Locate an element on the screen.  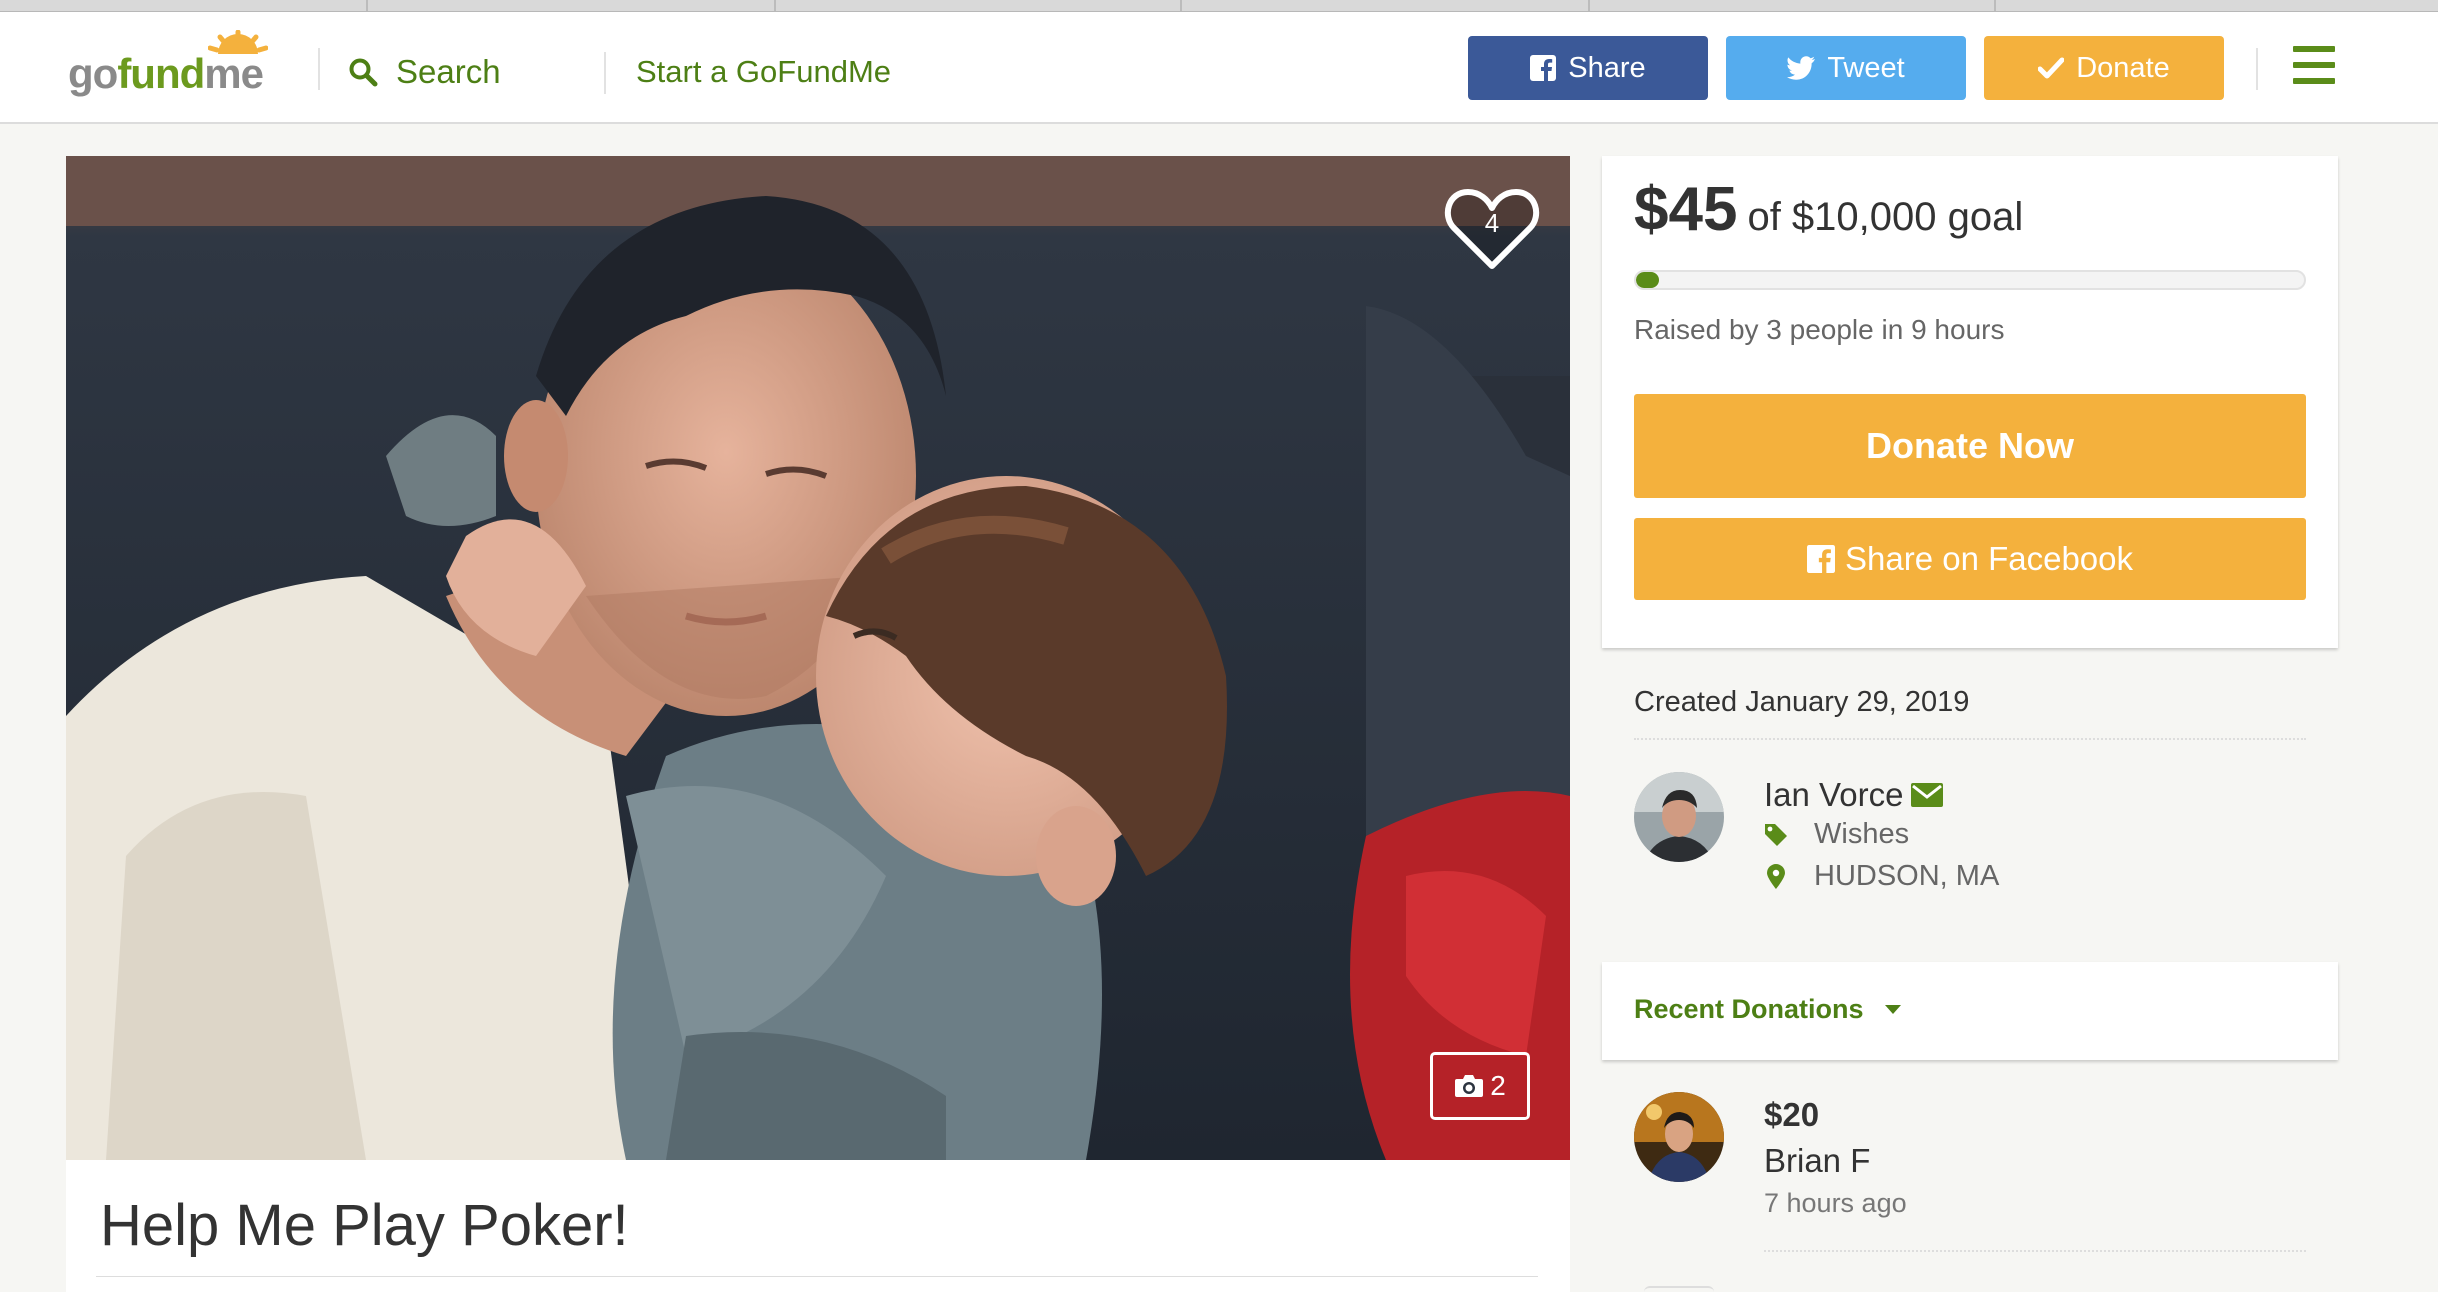
tweet-button: Tweet is located at coordinates (1846, 68).